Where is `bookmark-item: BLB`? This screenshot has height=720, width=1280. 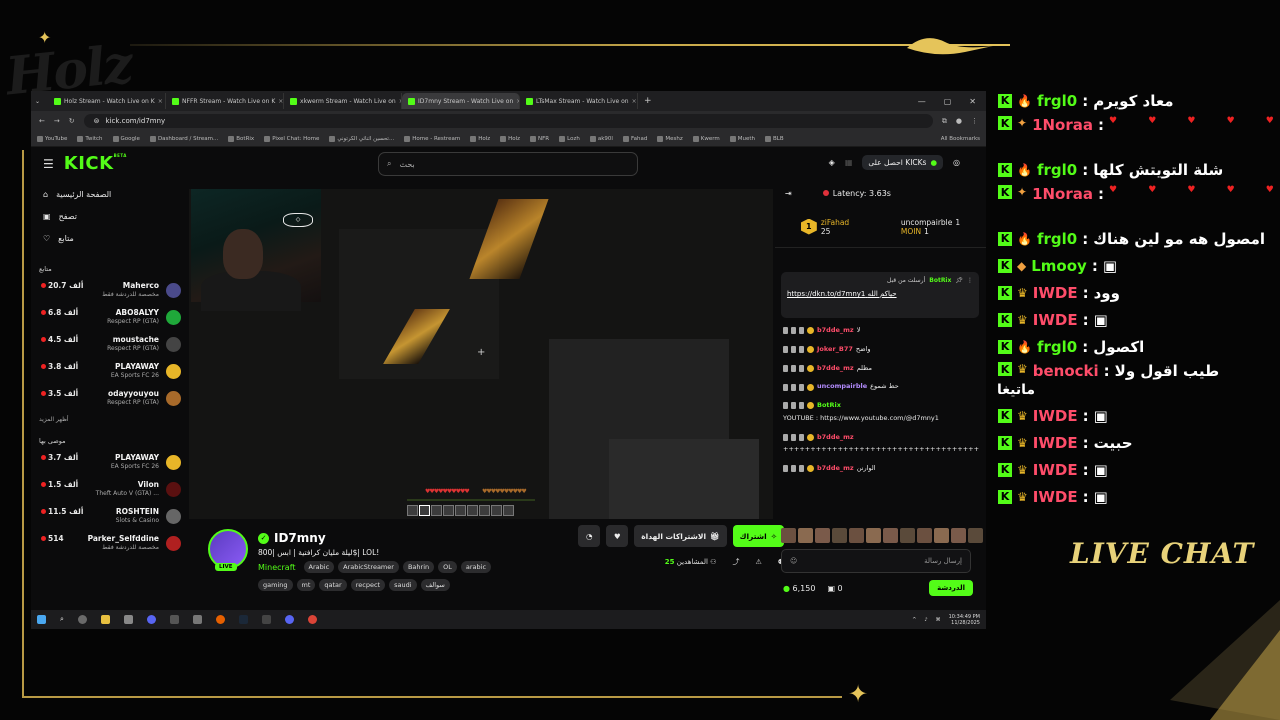
bookmark-item: BLB is located at coordinates (774, 138).